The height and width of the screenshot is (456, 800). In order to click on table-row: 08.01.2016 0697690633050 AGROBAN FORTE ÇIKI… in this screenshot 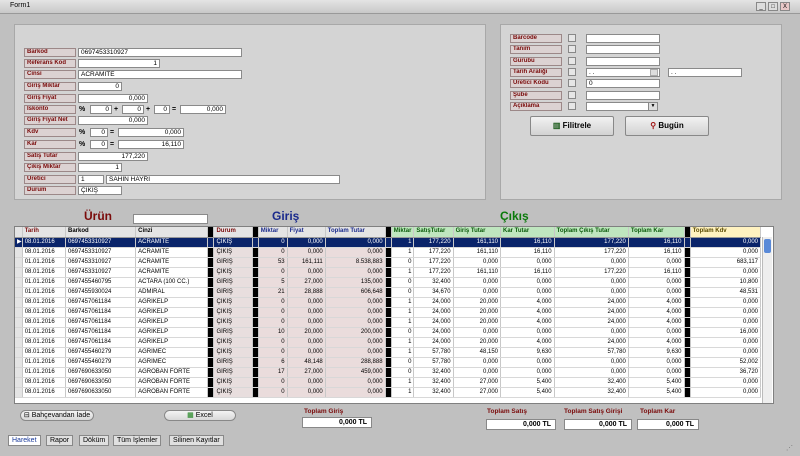, I will do `click(388, 382)`.